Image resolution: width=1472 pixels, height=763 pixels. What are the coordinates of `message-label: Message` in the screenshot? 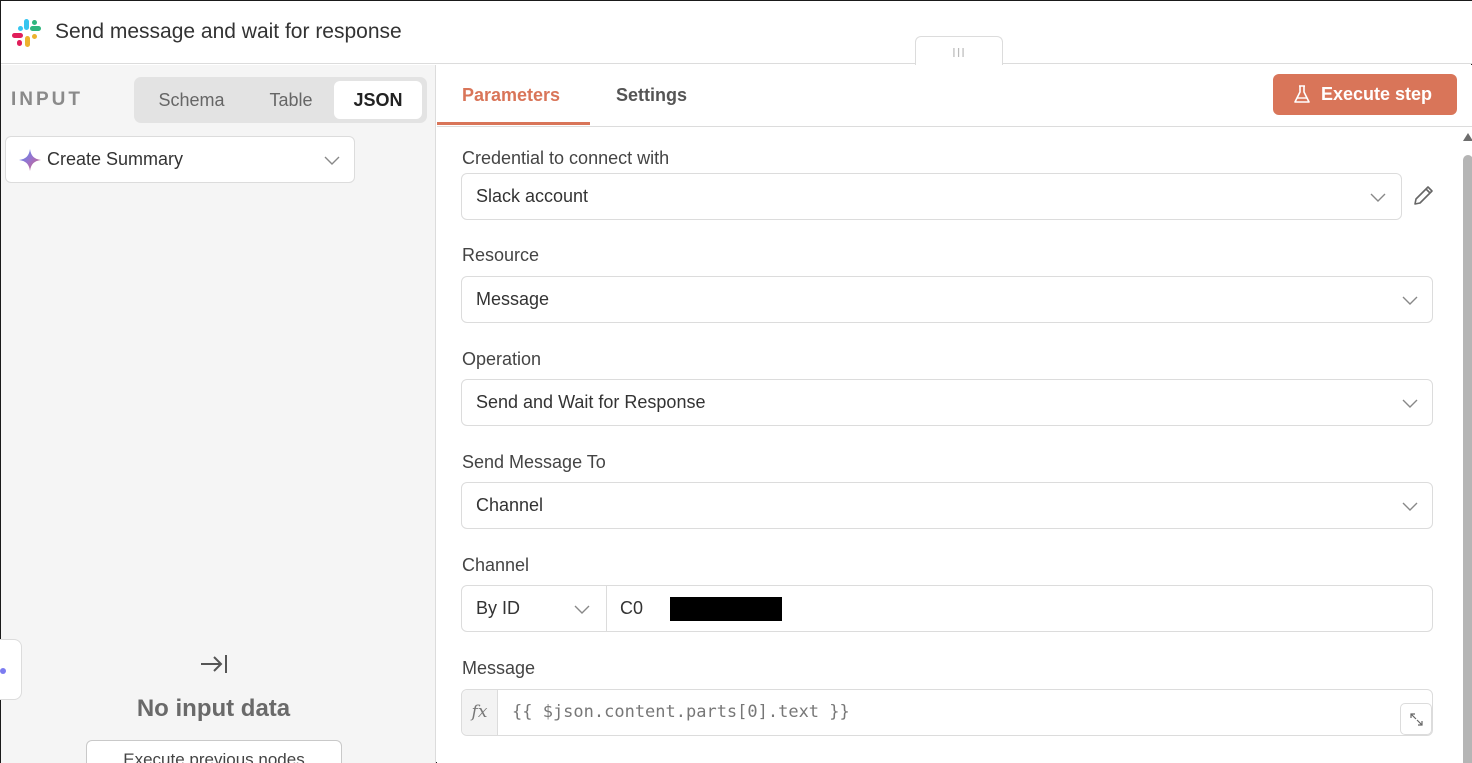 It's located at (499, 668).